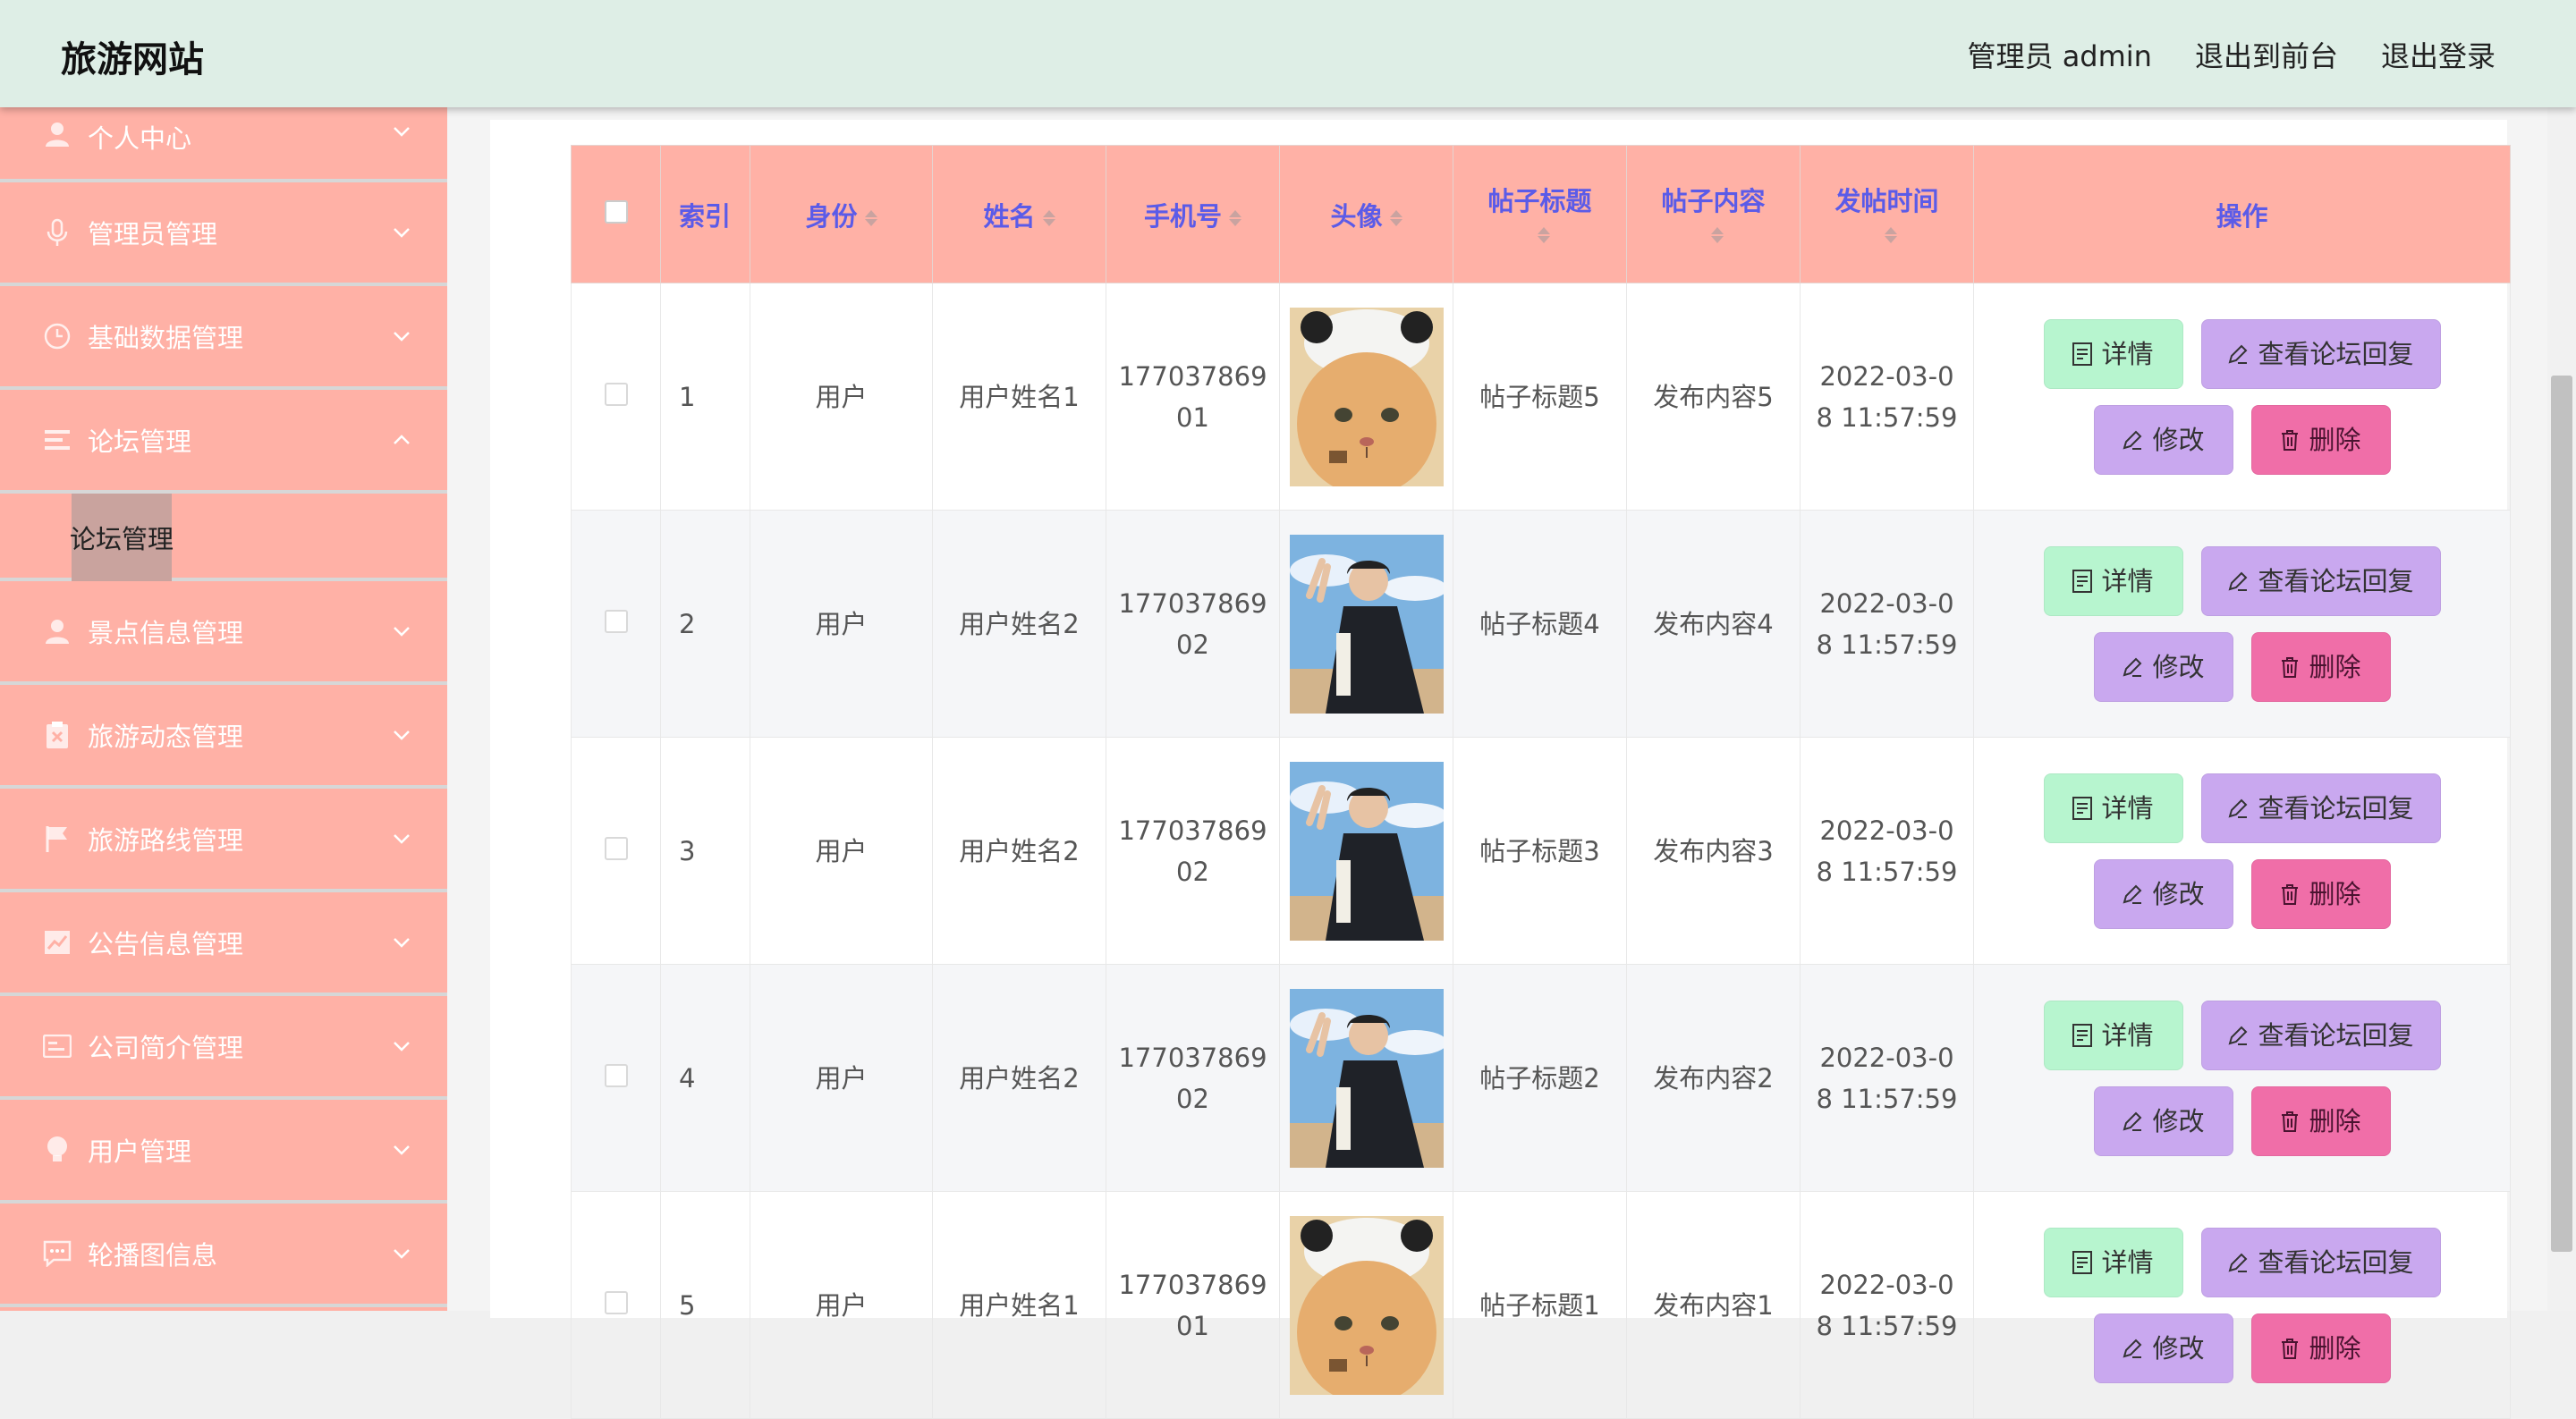 The width and height of the screenshot is (2576, 1419). What do you see at coordinates (2266, 54) in the screenshot?
I see `exit-to-front-link: 退出到前台` at bounding box center [2266, 54].